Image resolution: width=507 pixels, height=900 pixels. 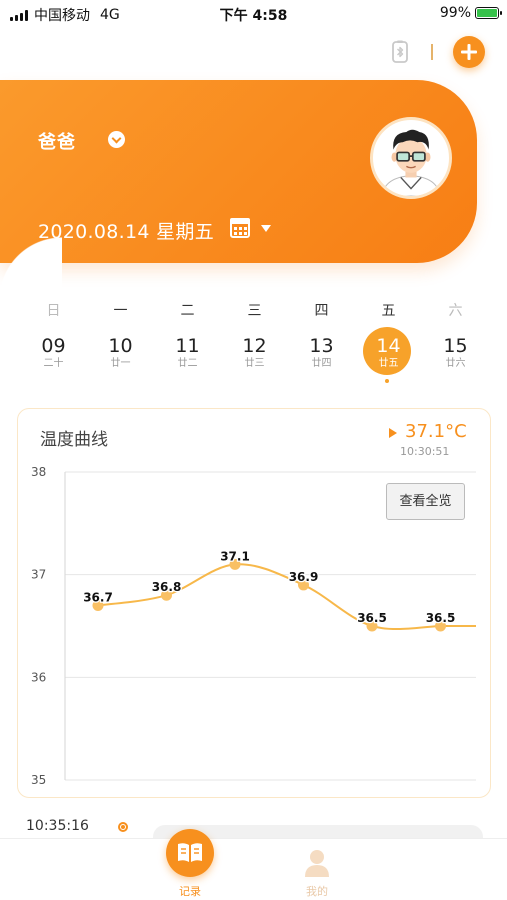 What do you see at coordinates (53, 346) in the screenshot?
I see `day-number: 09` at bounding box center [53, 346].